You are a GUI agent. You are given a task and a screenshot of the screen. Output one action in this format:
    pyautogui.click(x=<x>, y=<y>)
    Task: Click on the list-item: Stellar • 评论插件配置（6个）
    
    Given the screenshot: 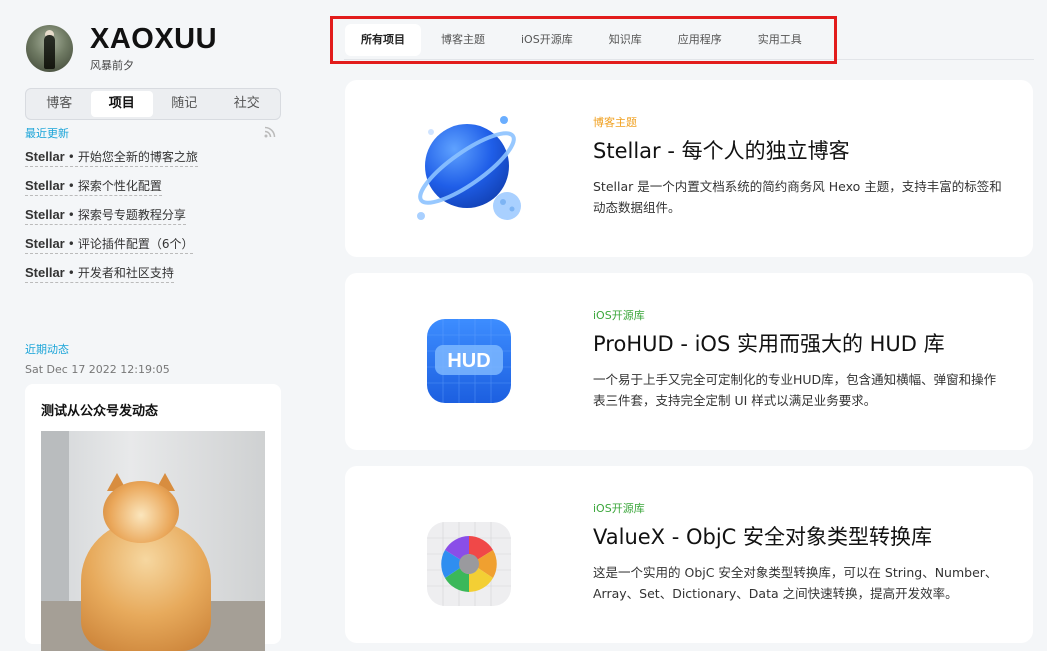 What is the action you would take?
    pyautogui.click(x=111, y=249)
    